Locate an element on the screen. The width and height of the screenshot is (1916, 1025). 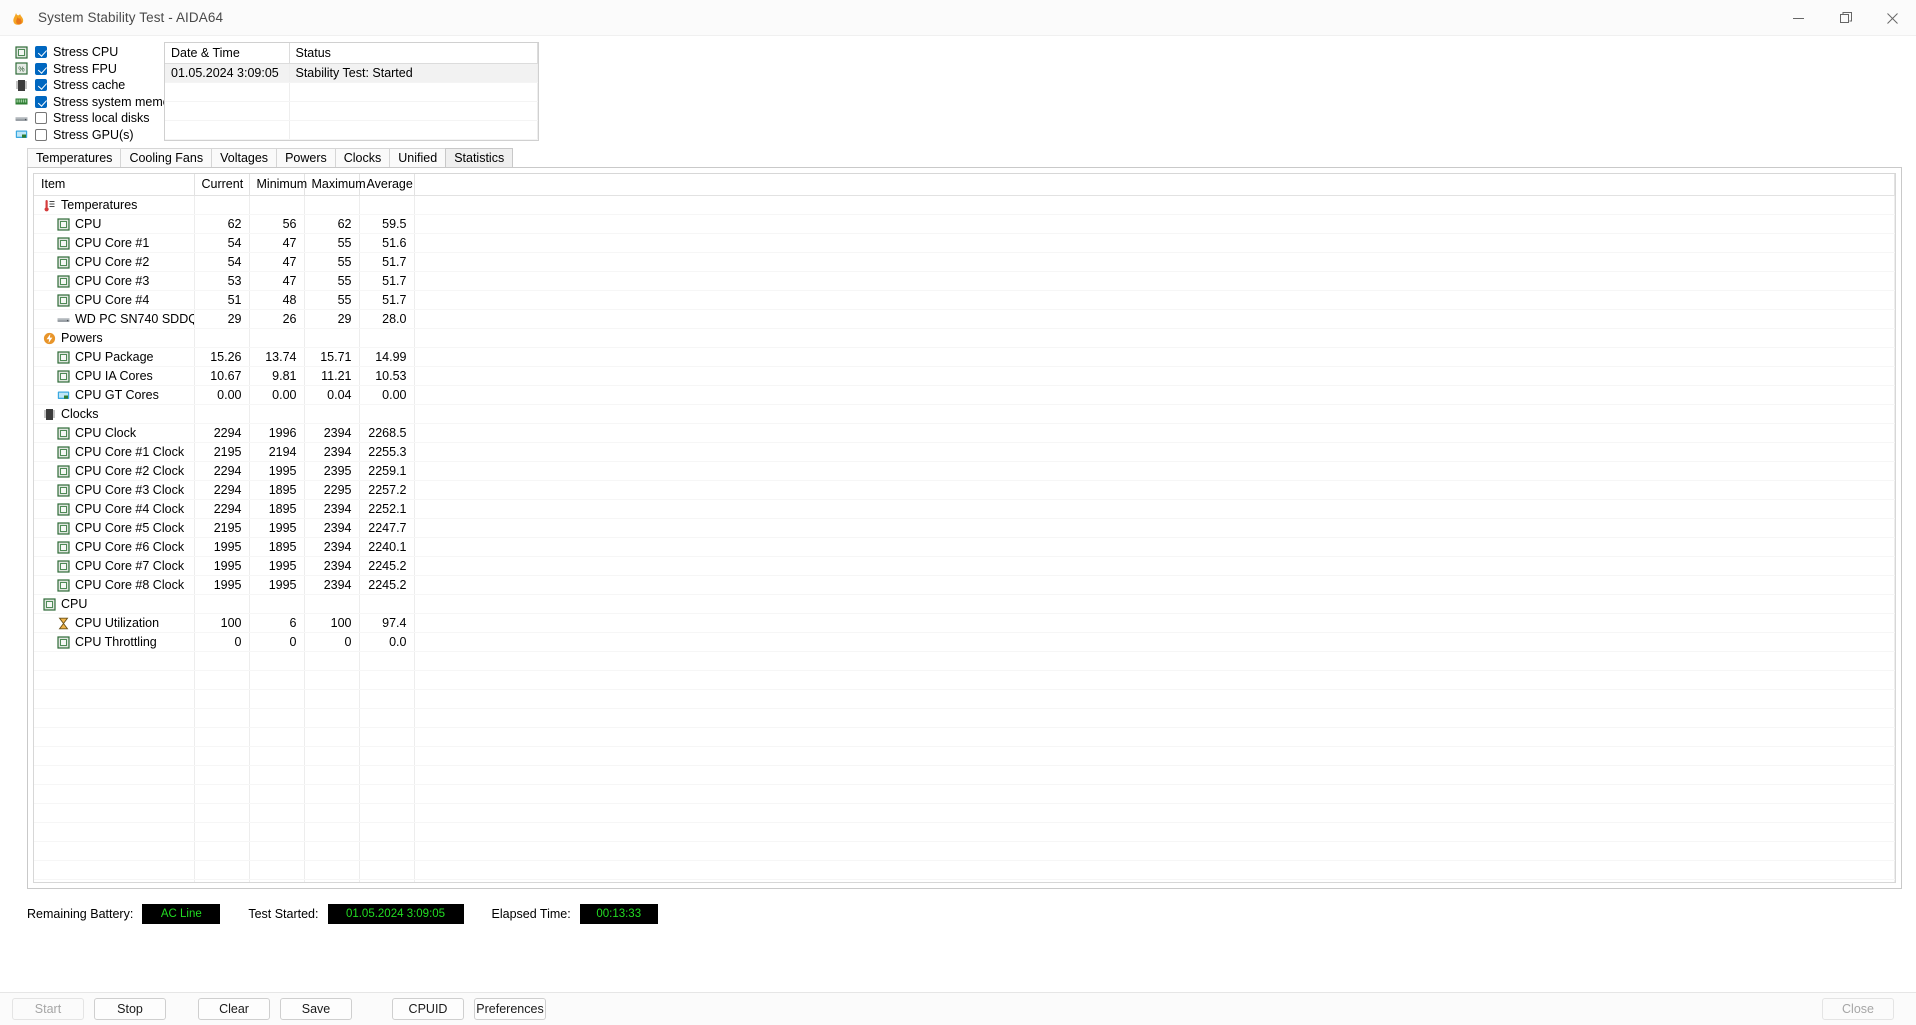
checkbox-stress-fpu is located at coordinates (41, 68).